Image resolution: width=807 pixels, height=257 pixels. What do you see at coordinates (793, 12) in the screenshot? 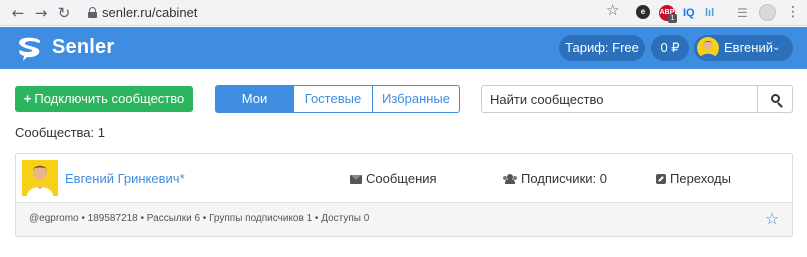
I see `browser-menu-icon: ⋮` at bounding box center [793, 12].